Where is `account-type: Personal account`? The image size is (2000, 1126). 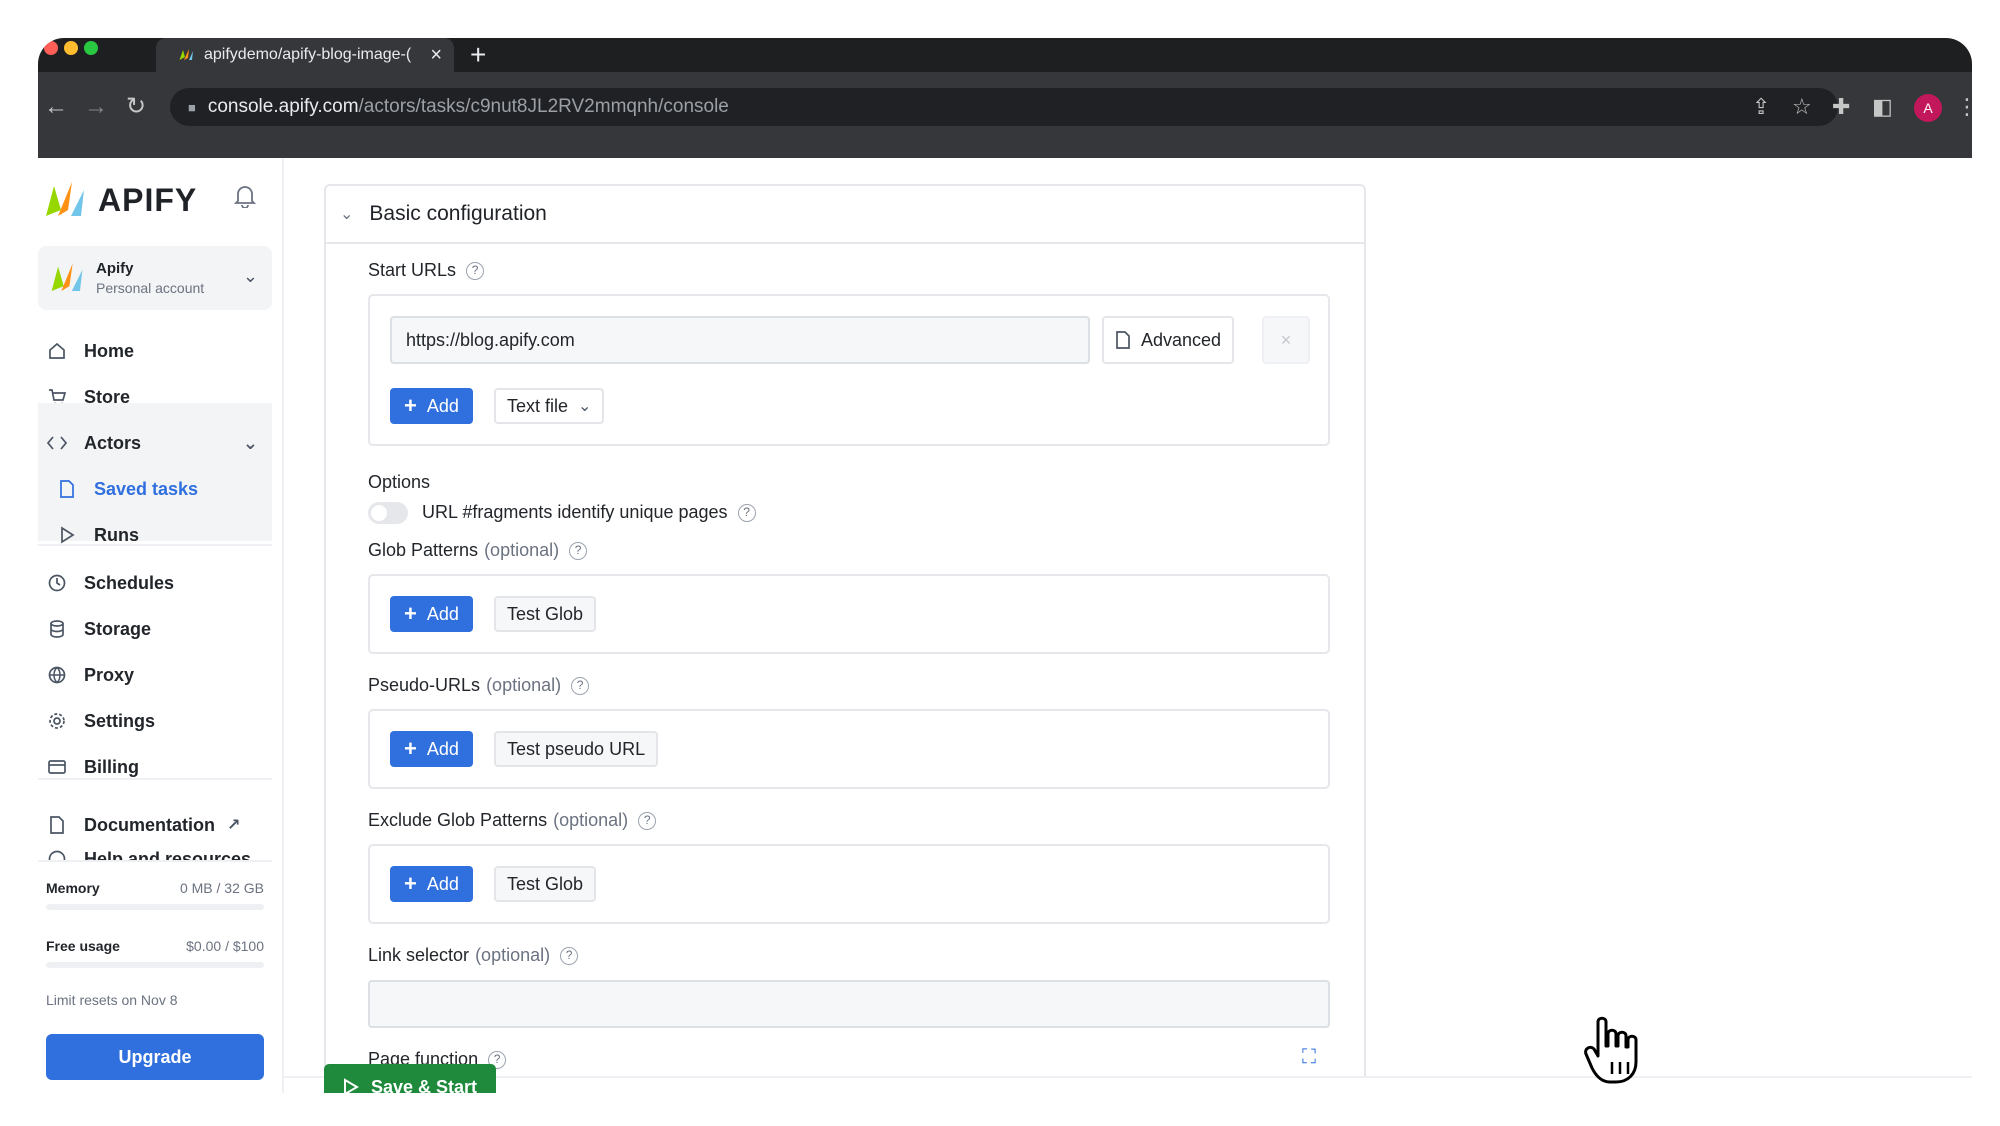
account-type: Personal account is located at coordinates (150, 288).